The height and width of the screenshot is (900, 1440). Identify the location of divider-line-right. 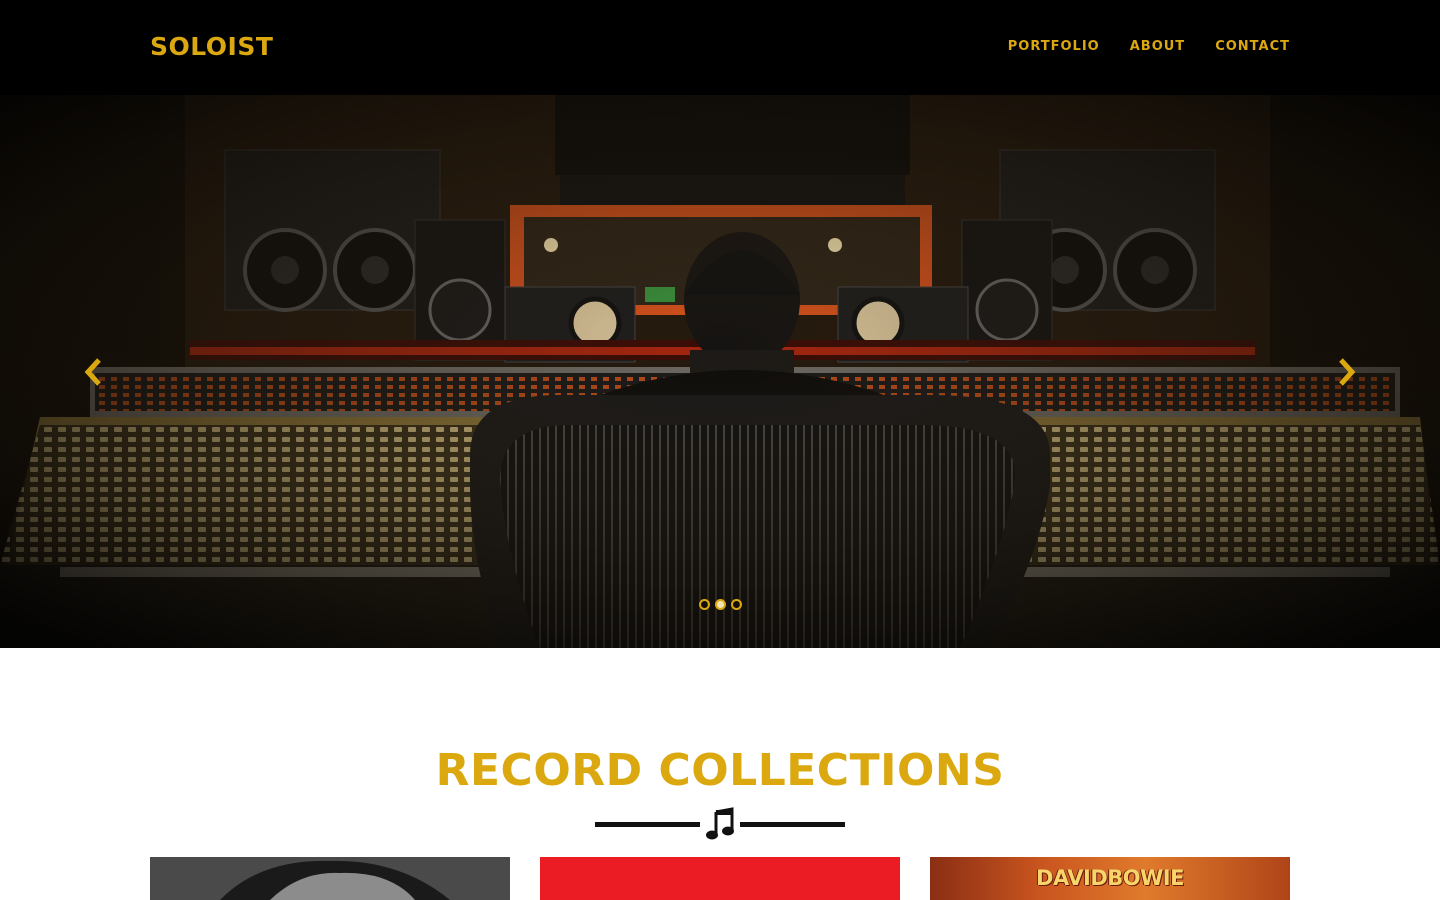
(792, 824).